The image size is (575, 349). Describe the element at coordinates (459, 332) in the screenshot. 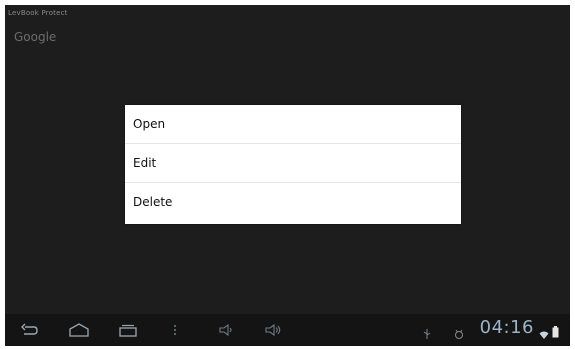

I see `debug-icon` at that location.